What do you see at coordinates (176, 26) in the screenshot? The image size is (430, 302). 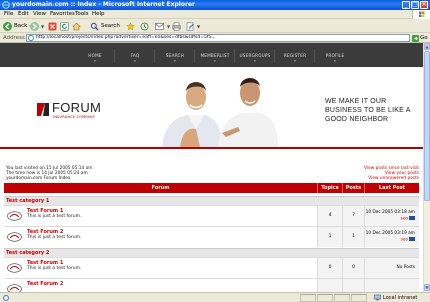 I see `print-button` at bounding box center [176, 26].